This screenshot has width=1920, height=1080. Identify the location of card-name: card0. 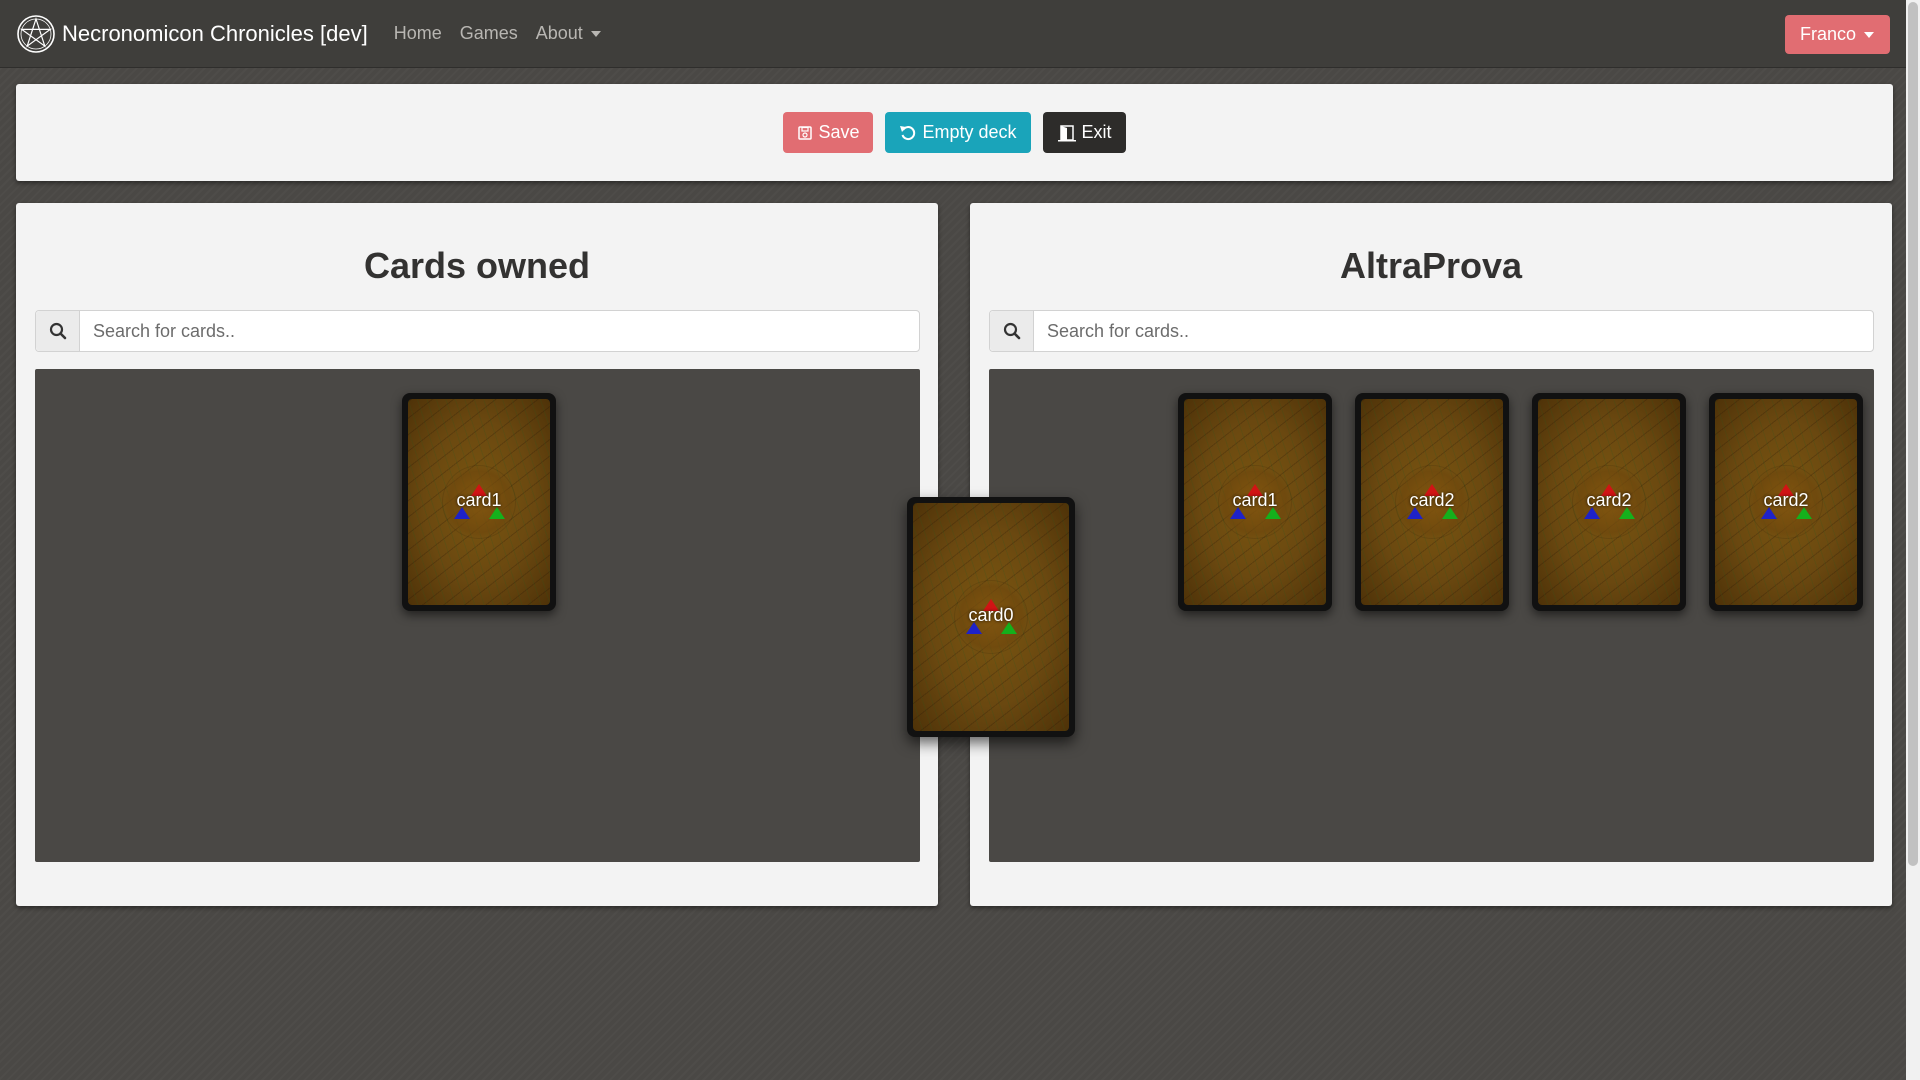
(991, 615).